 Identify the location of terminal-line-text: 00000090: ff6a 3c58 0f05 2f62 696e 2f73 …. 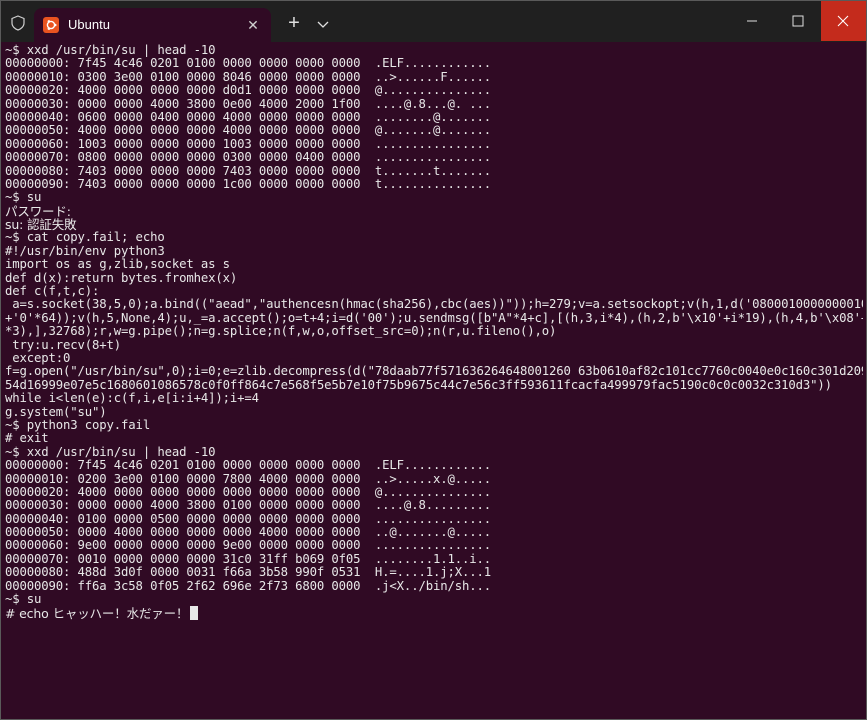
(248, 585).